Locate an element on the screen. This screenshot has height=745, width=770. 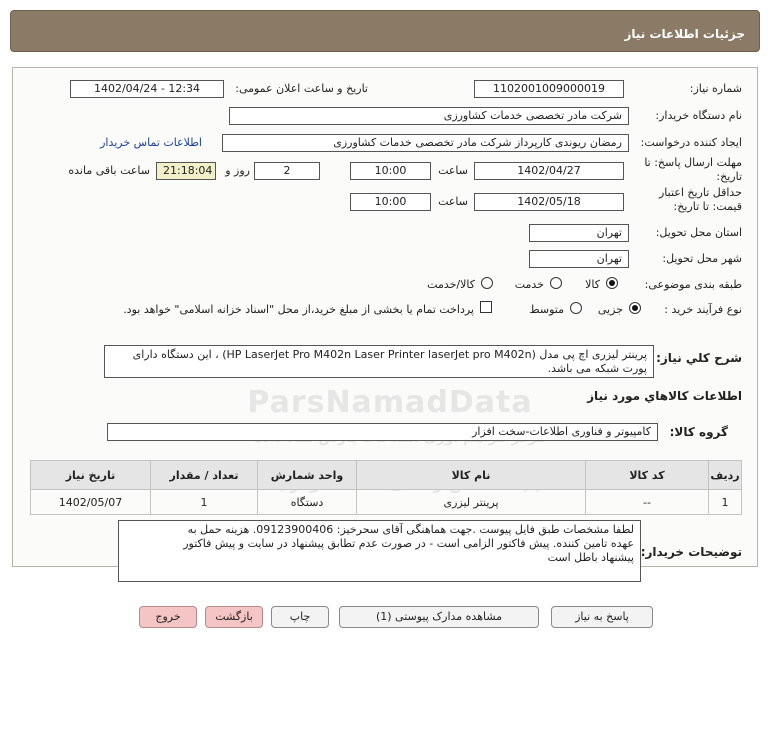
cell-qty: 1 is located at coordinates (204, 502).